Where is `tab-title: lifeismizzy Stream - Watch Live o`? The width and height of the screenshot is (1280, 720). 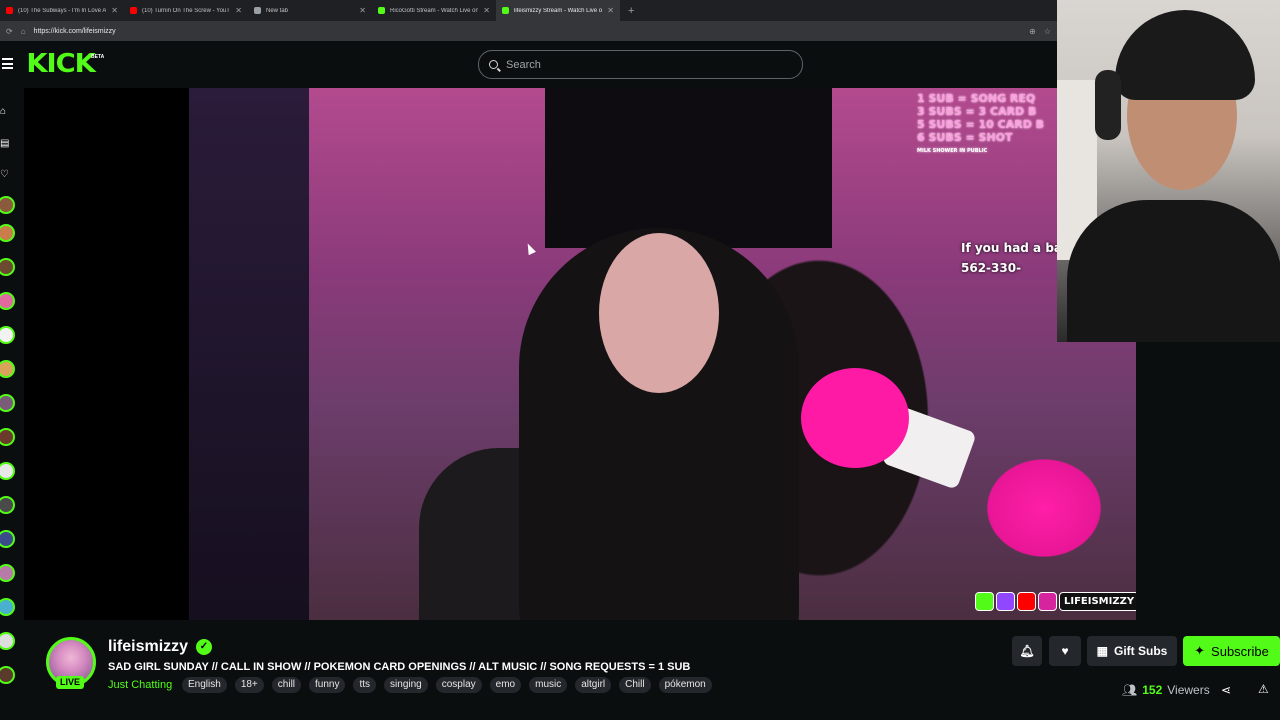
tab-title: lifeismizzy Stream - Watch Live o is located at coordinates (558, 10).